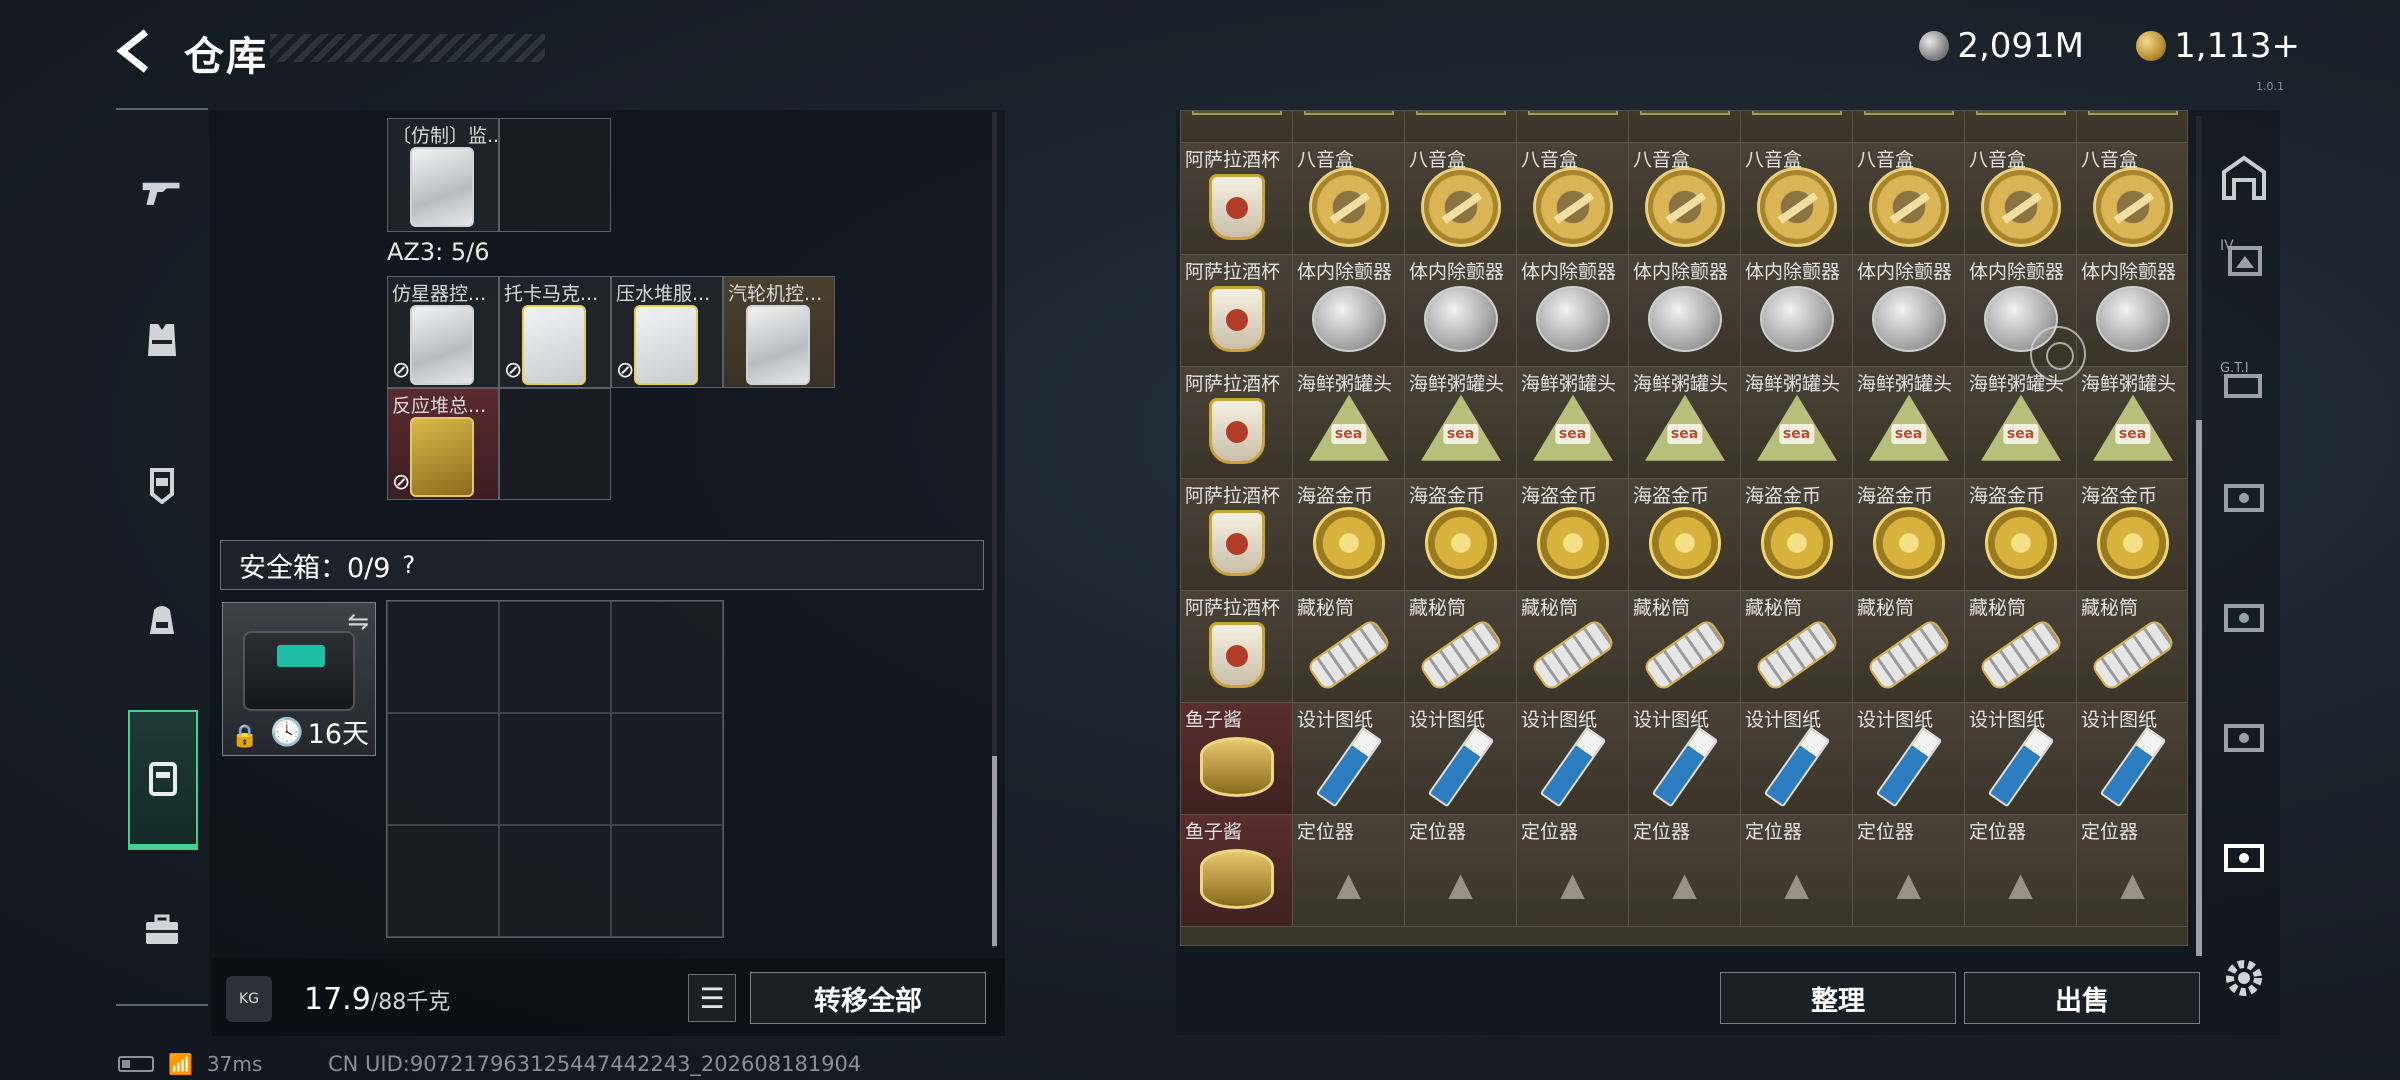 Image resolution: width=2400 pixels, height=1080 pixels. Describe the element at coordinates (1838, 998) in the screenshot. I see `sort-button: 整理` at that location.